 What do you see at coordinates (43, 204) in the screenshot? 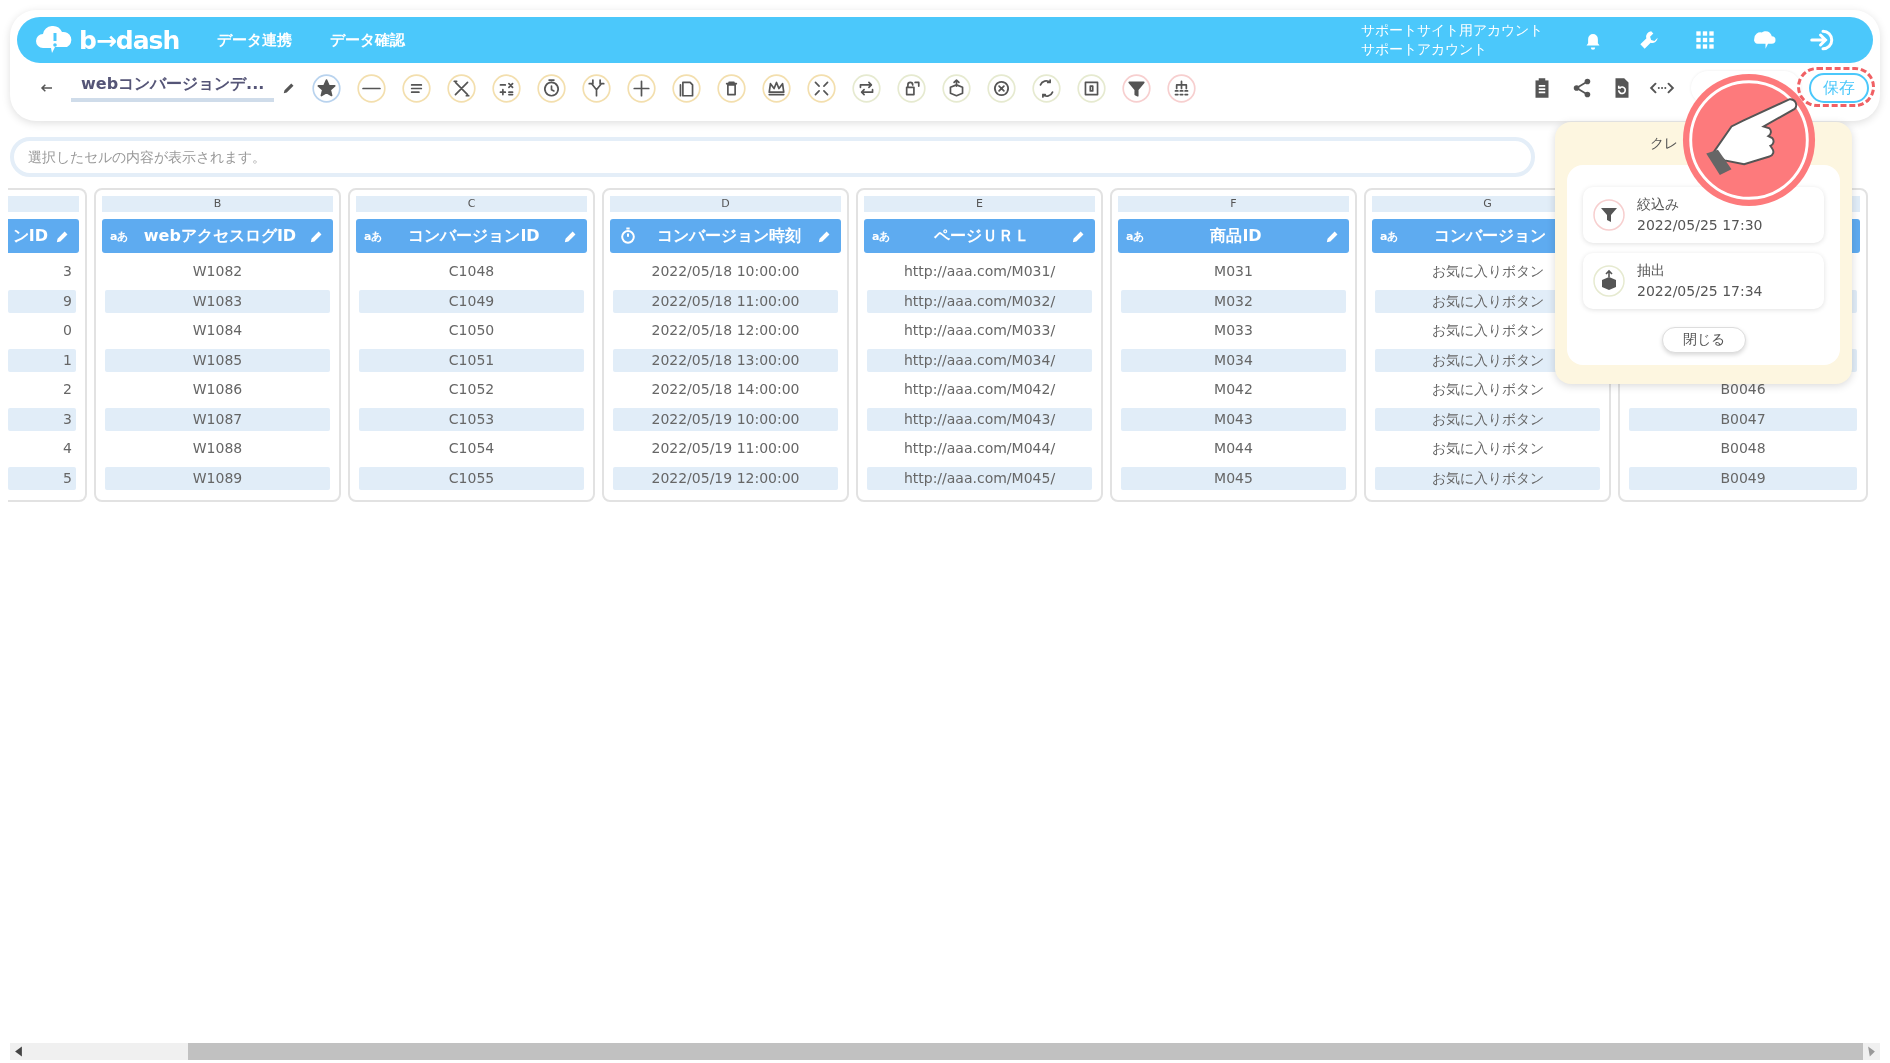
I see `column-letter` at bounding box center [43, 204].